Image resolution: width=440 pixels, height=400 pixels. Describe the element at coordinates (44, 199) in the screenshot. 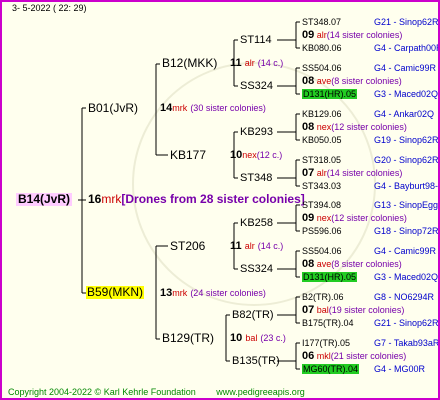

I see `root-queen: B14(JvR)` at that location.